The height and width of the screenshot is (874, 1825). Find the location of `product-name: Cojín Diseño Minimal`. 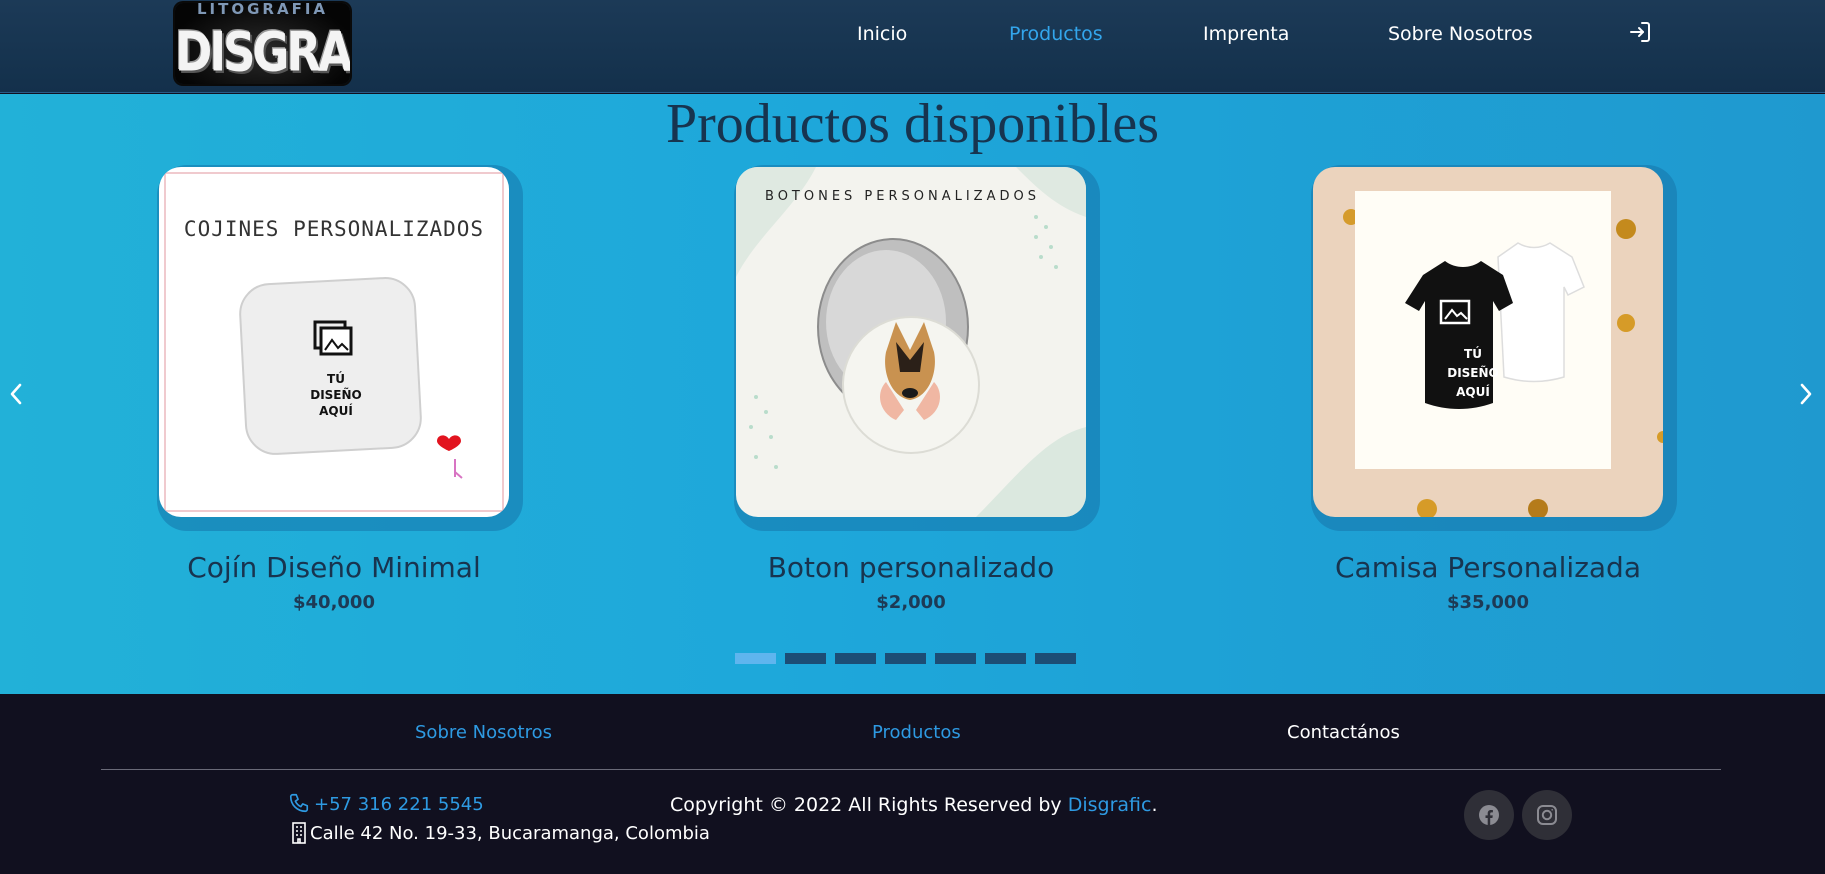

product-name: Cojín Diseño Minimal is located at coordinates (334, 568).